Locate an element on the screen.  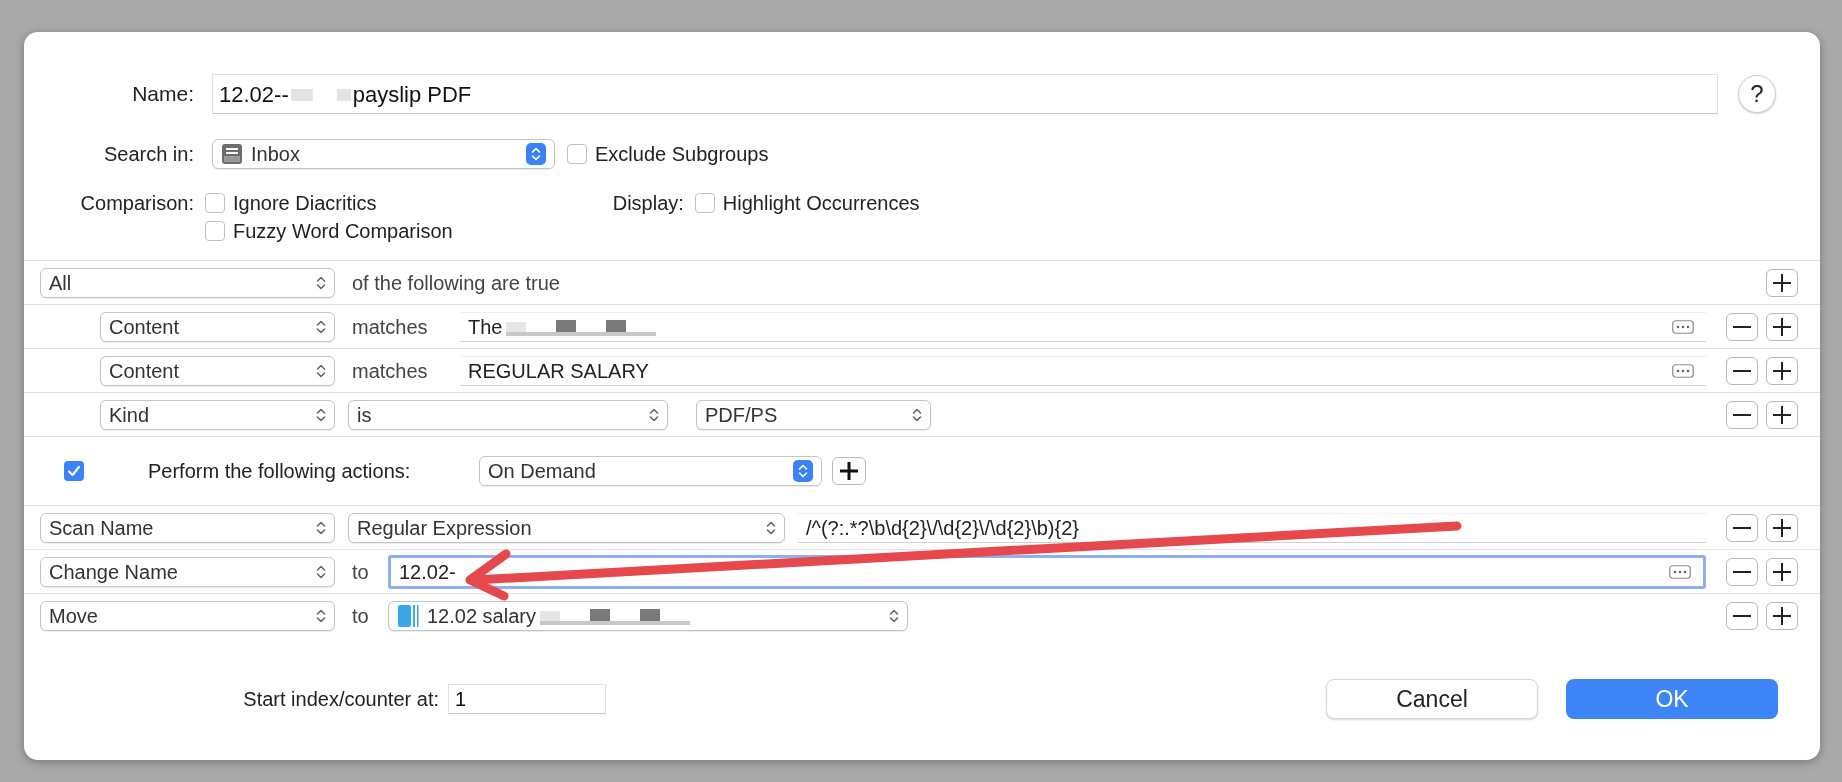
ok-button: OK is located at coordinates (1672, 699).